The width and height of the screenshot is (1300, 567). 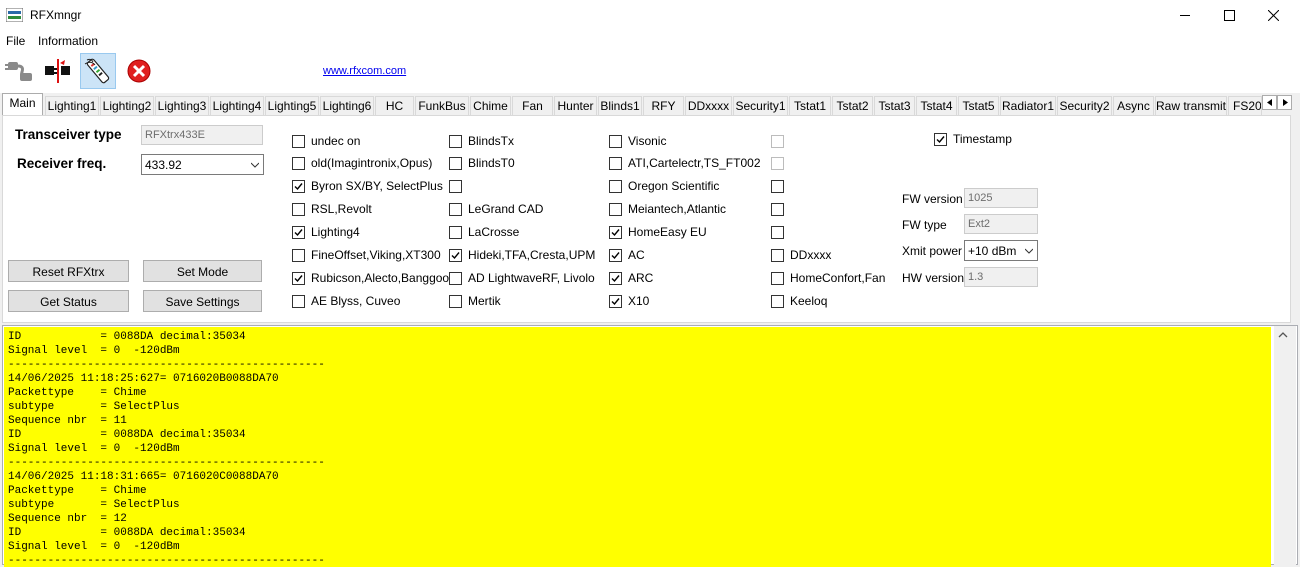 What do you see at coordinates (973, 139) in the screenshot?
I see `timestamp-checkbox: Timestamp` at bounding box center [973, 139].